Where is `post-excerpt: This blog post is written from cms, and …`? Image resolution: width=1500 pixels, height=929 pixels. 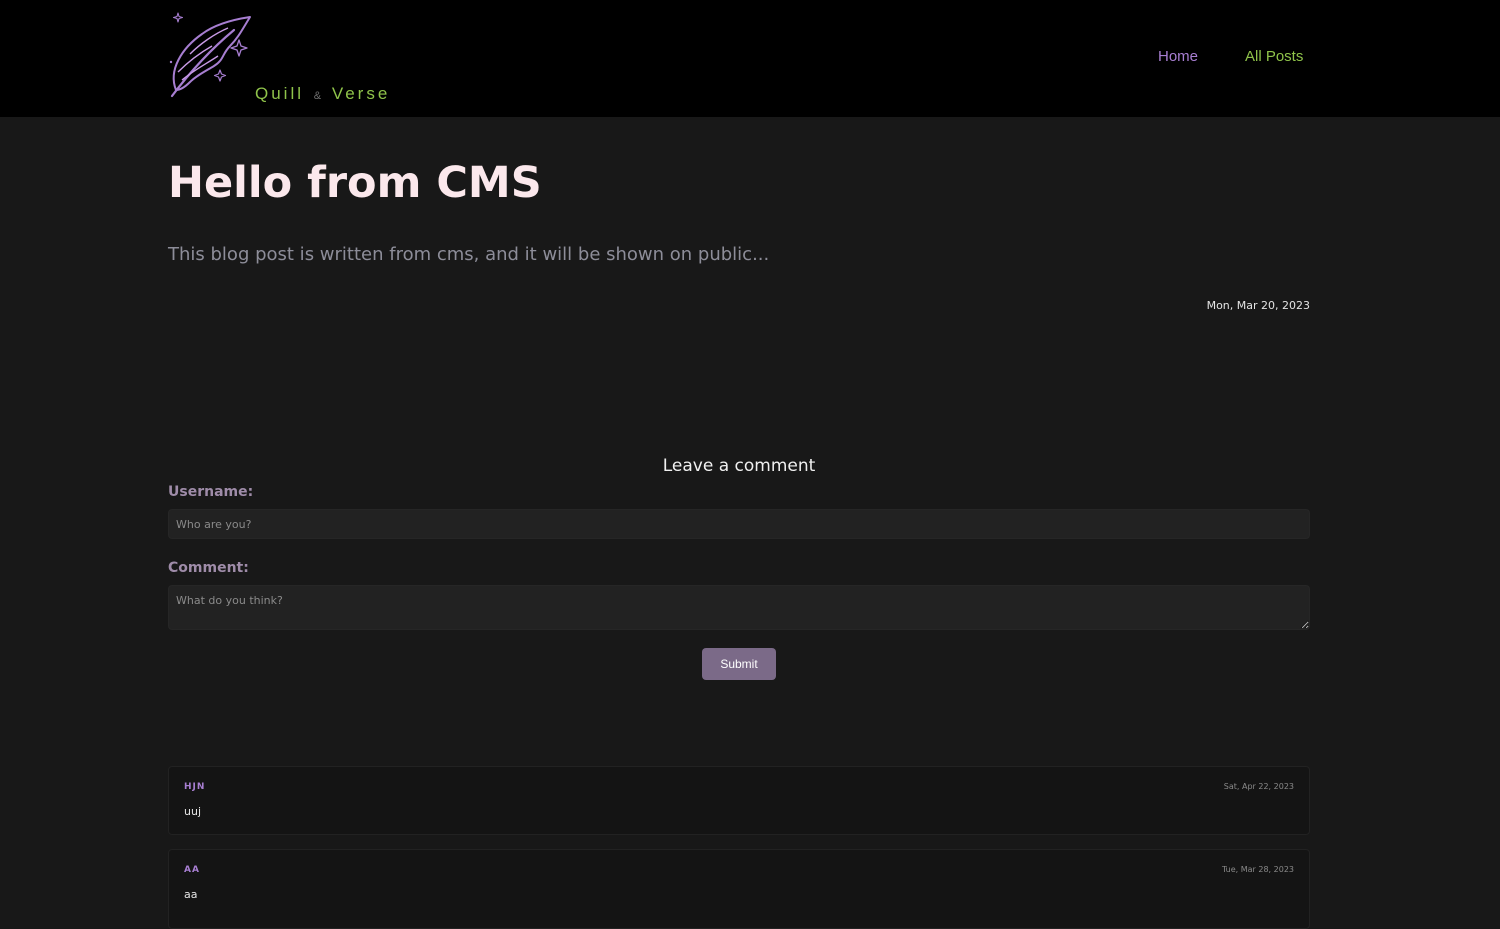
post-excerpt: This blog post is written from cms, and … is located at coordinates (469, 254).